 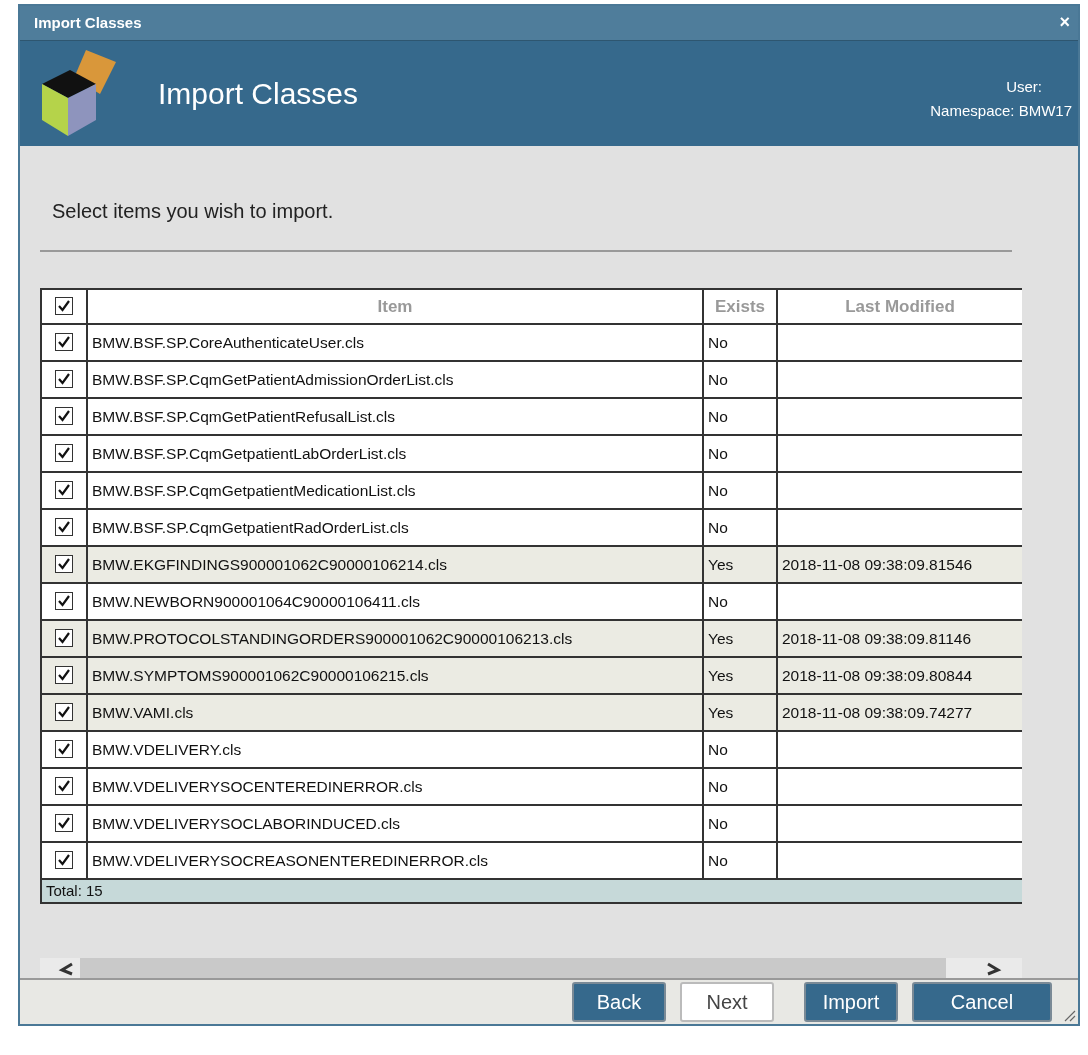 I want to click on table-cell: BMW.VDELIVERYSOCLABORINDUCED.cls, so click(x=396, y=823).